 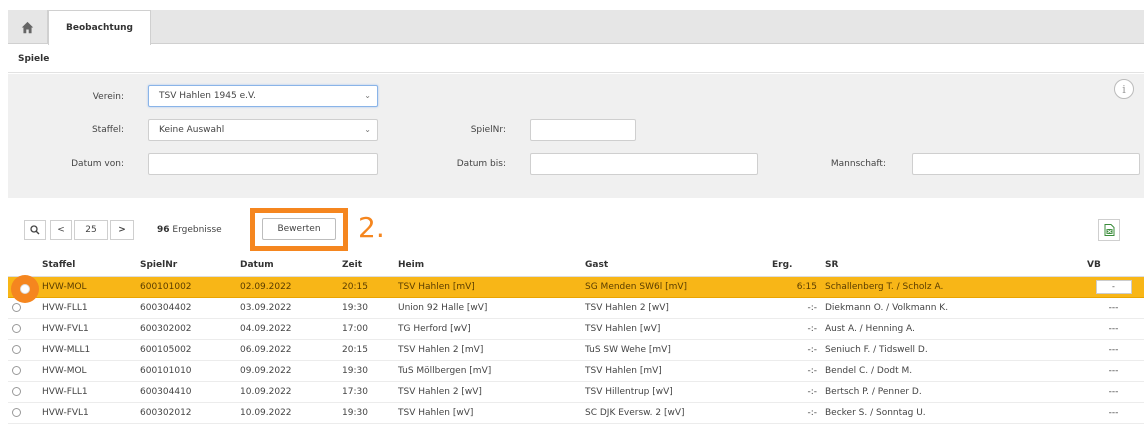 I want to click on cell-vb: -, so click(x=1113, y=287).